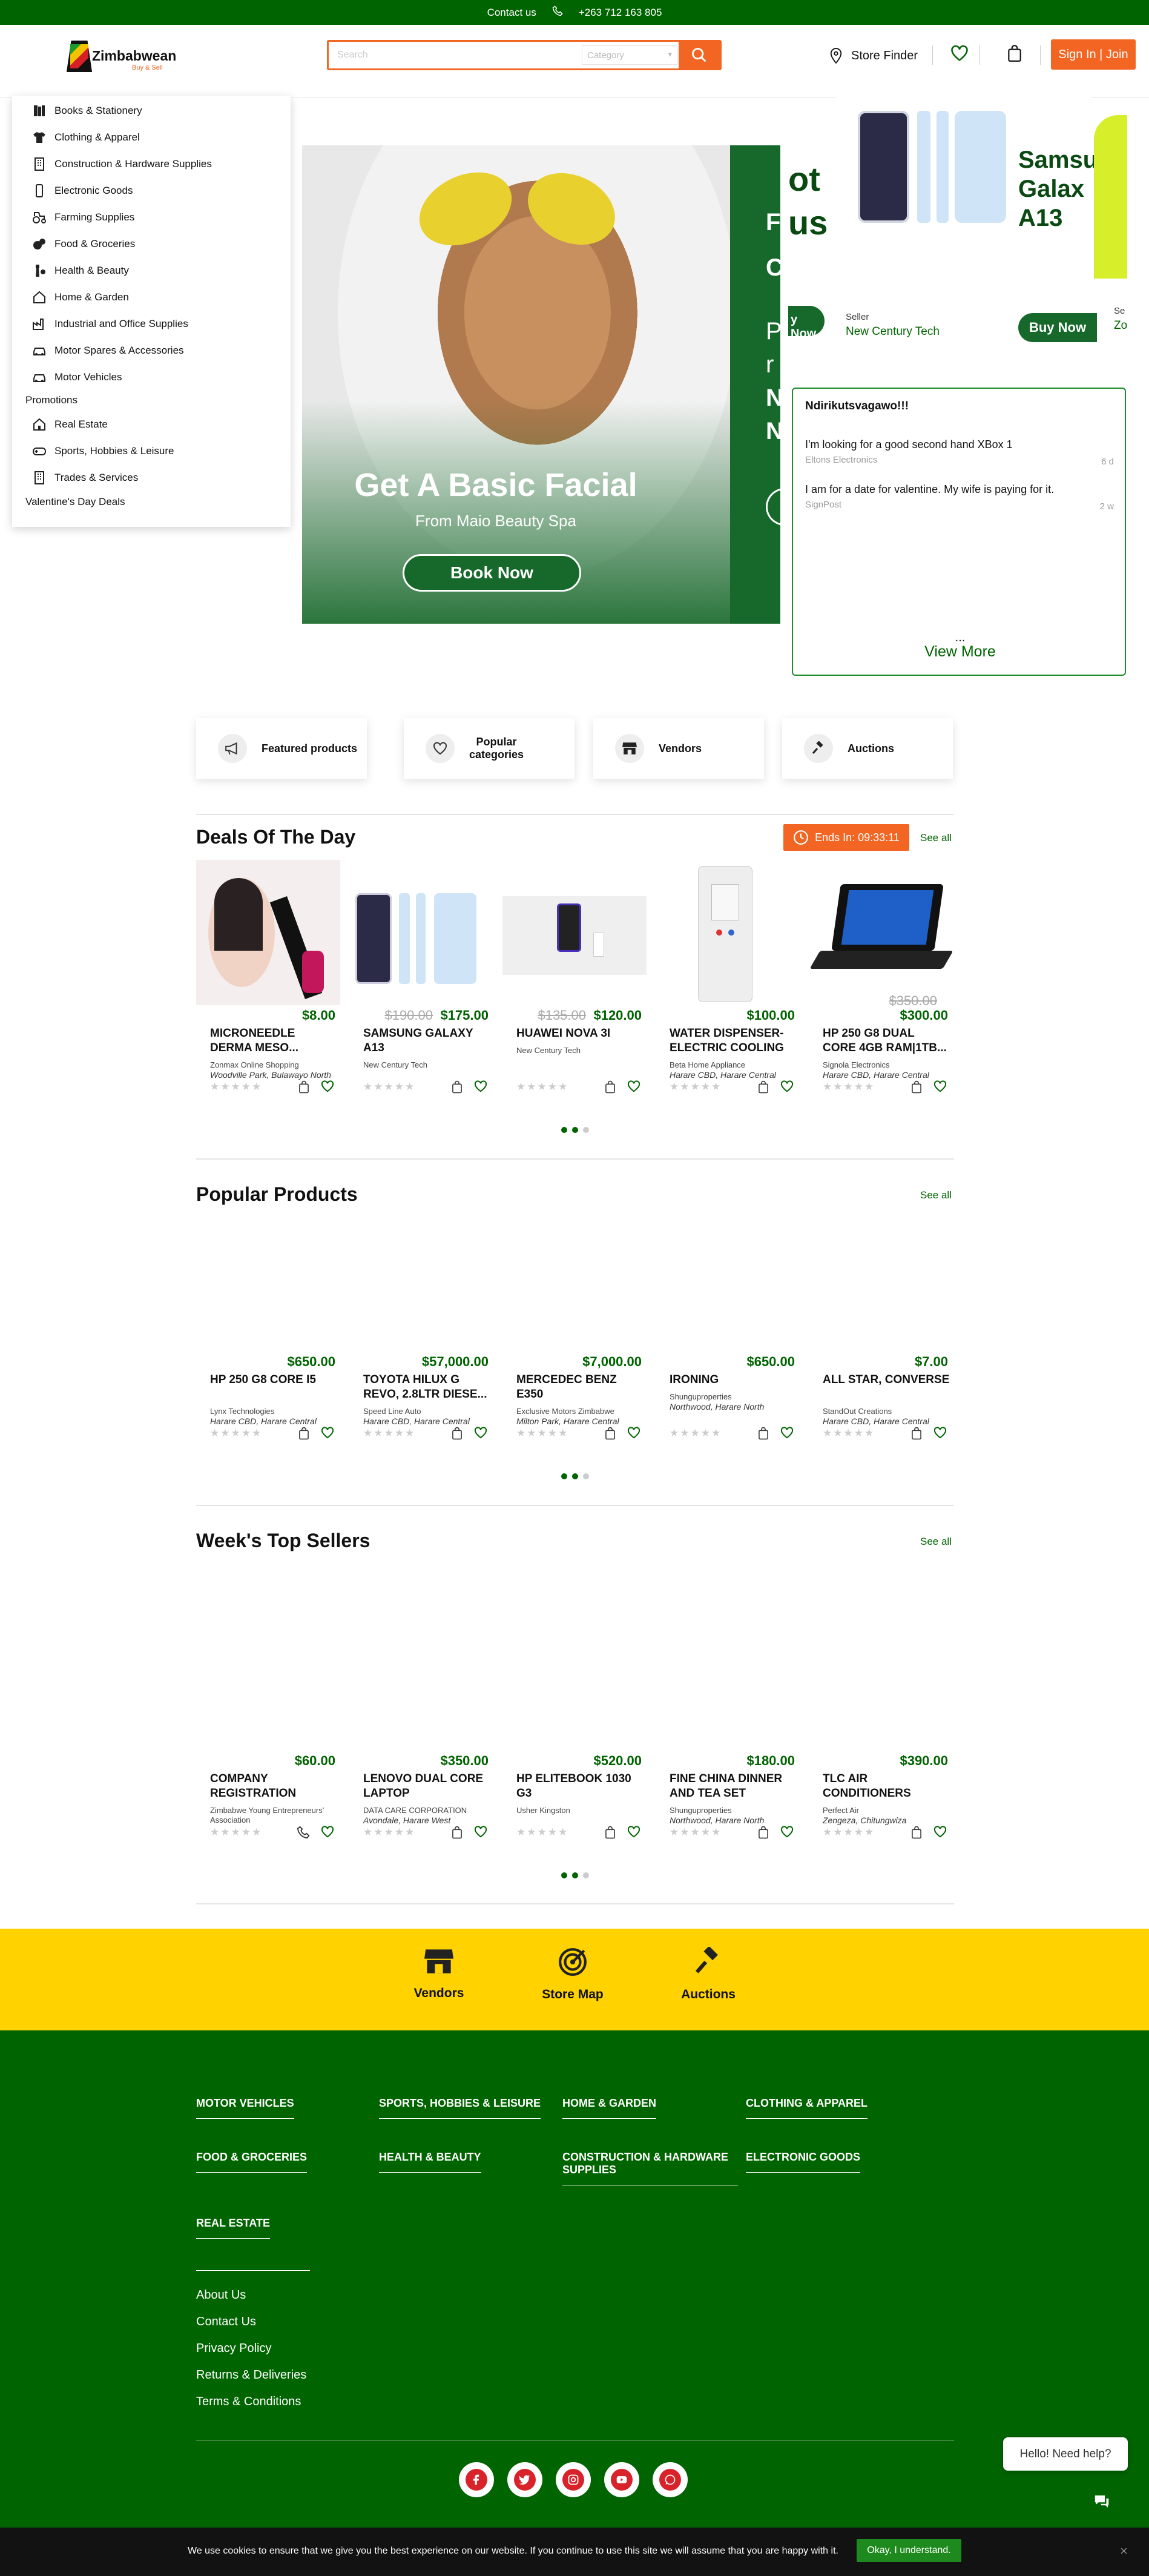 The width and height of the screenshot is (1149, 2576). Describe the element at coordinates (650, 2168) in the screenshot. I see `footer-category-link: CONSTRUCTION & HARDWARE SUPPLIES` at that location.